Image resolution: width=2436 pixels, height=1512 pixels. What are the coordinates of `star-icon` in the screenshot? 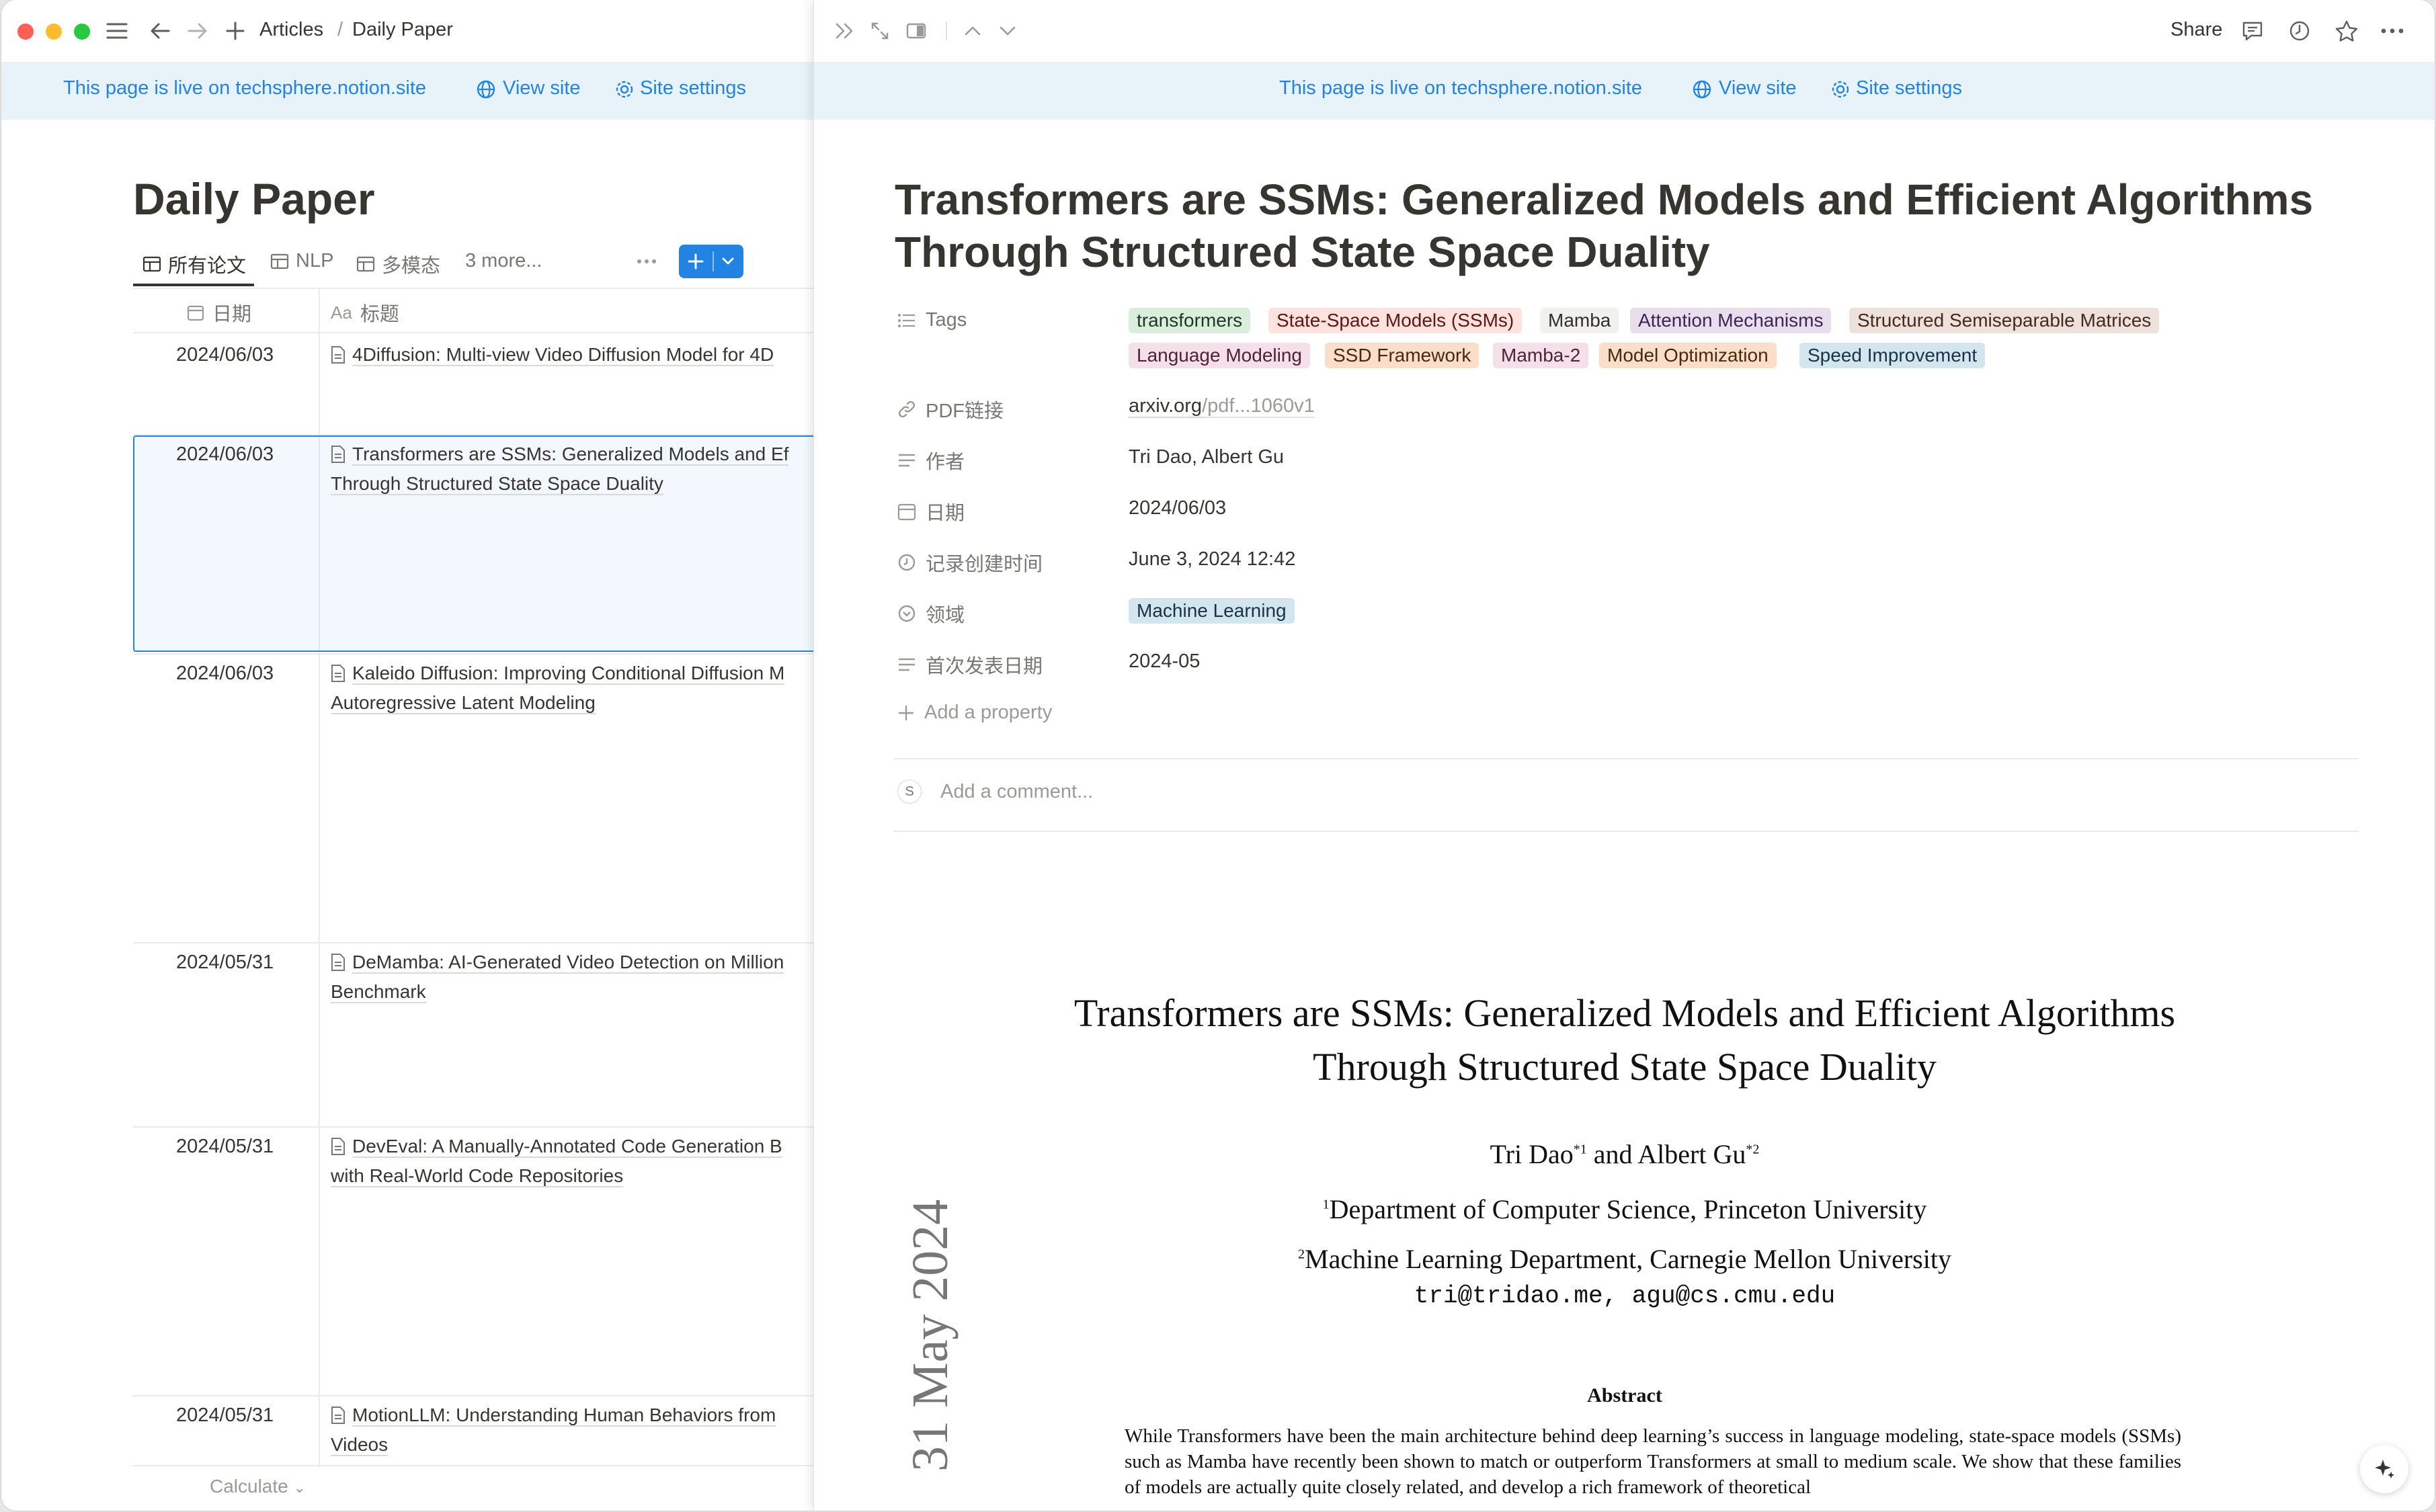 It's located at (2346, 31).